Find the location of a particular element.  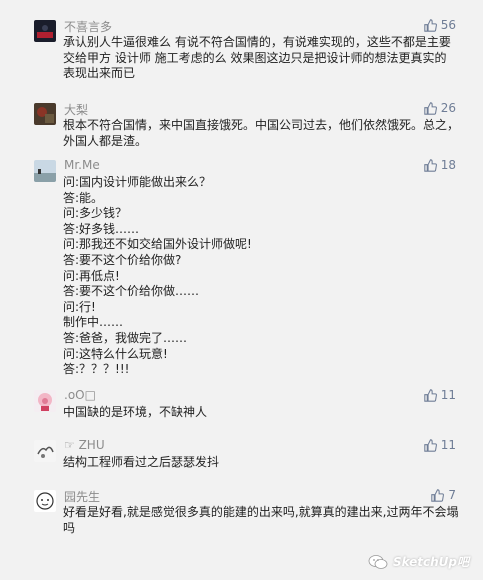

comment-author: .oO□ is located at coordinates (80, 395).